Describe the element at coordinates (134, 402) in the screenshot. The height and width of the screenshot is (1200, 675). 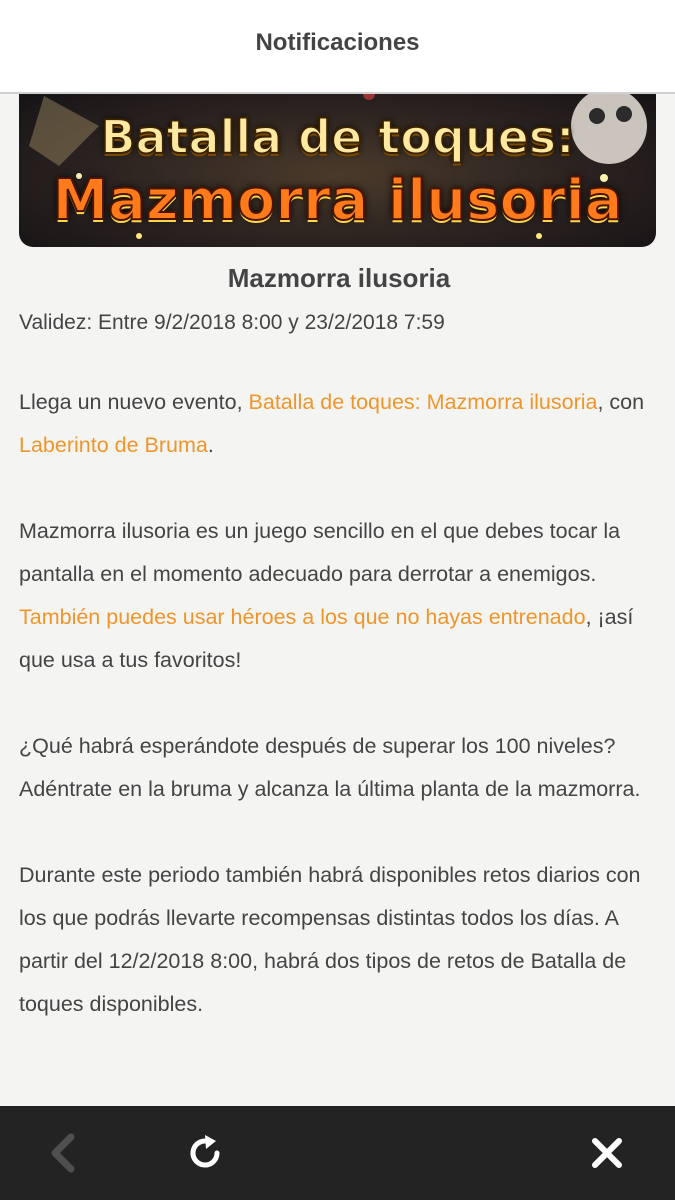
I see `text-span: Llega un nuevo evento,` at that location.